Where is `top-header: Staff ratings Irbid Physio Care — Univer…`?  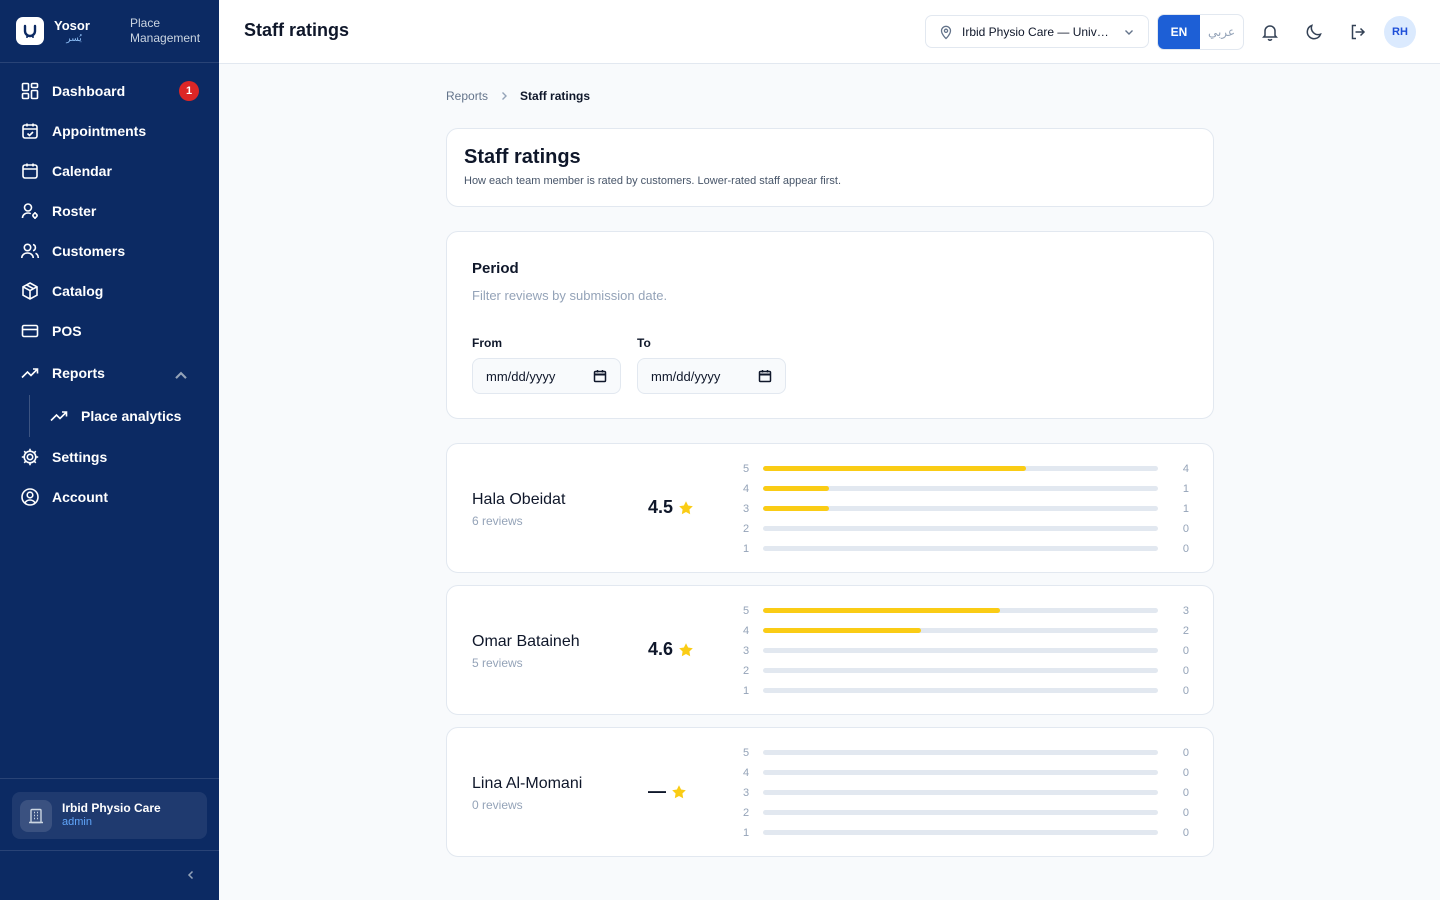
top-header: Staff ratings Irbid Physio Care — Univer… is located at coordinates (829, 32).